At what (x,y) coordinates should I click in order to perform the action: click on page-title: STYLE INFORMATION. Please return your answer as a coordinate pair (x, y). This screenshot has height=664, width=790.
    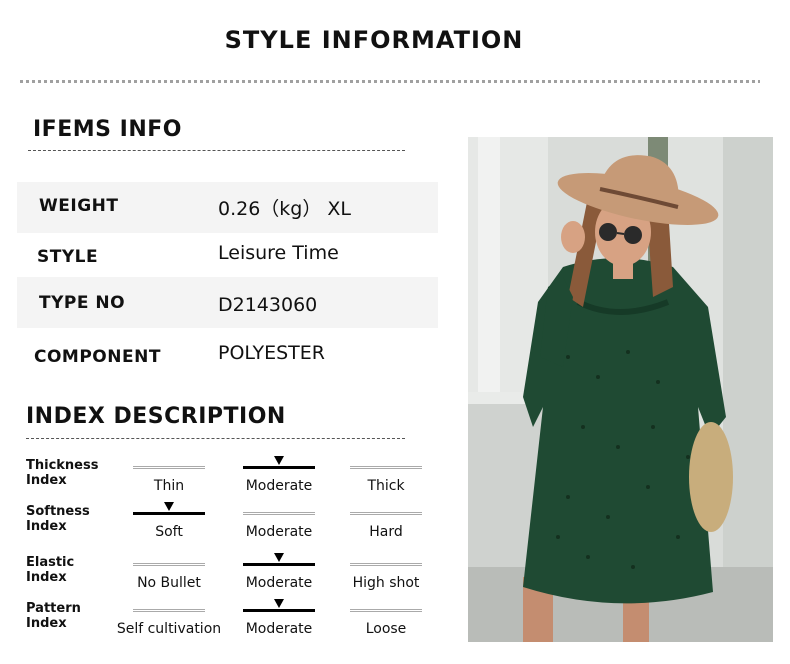
    Looking at the image, I should click on (374, 40).